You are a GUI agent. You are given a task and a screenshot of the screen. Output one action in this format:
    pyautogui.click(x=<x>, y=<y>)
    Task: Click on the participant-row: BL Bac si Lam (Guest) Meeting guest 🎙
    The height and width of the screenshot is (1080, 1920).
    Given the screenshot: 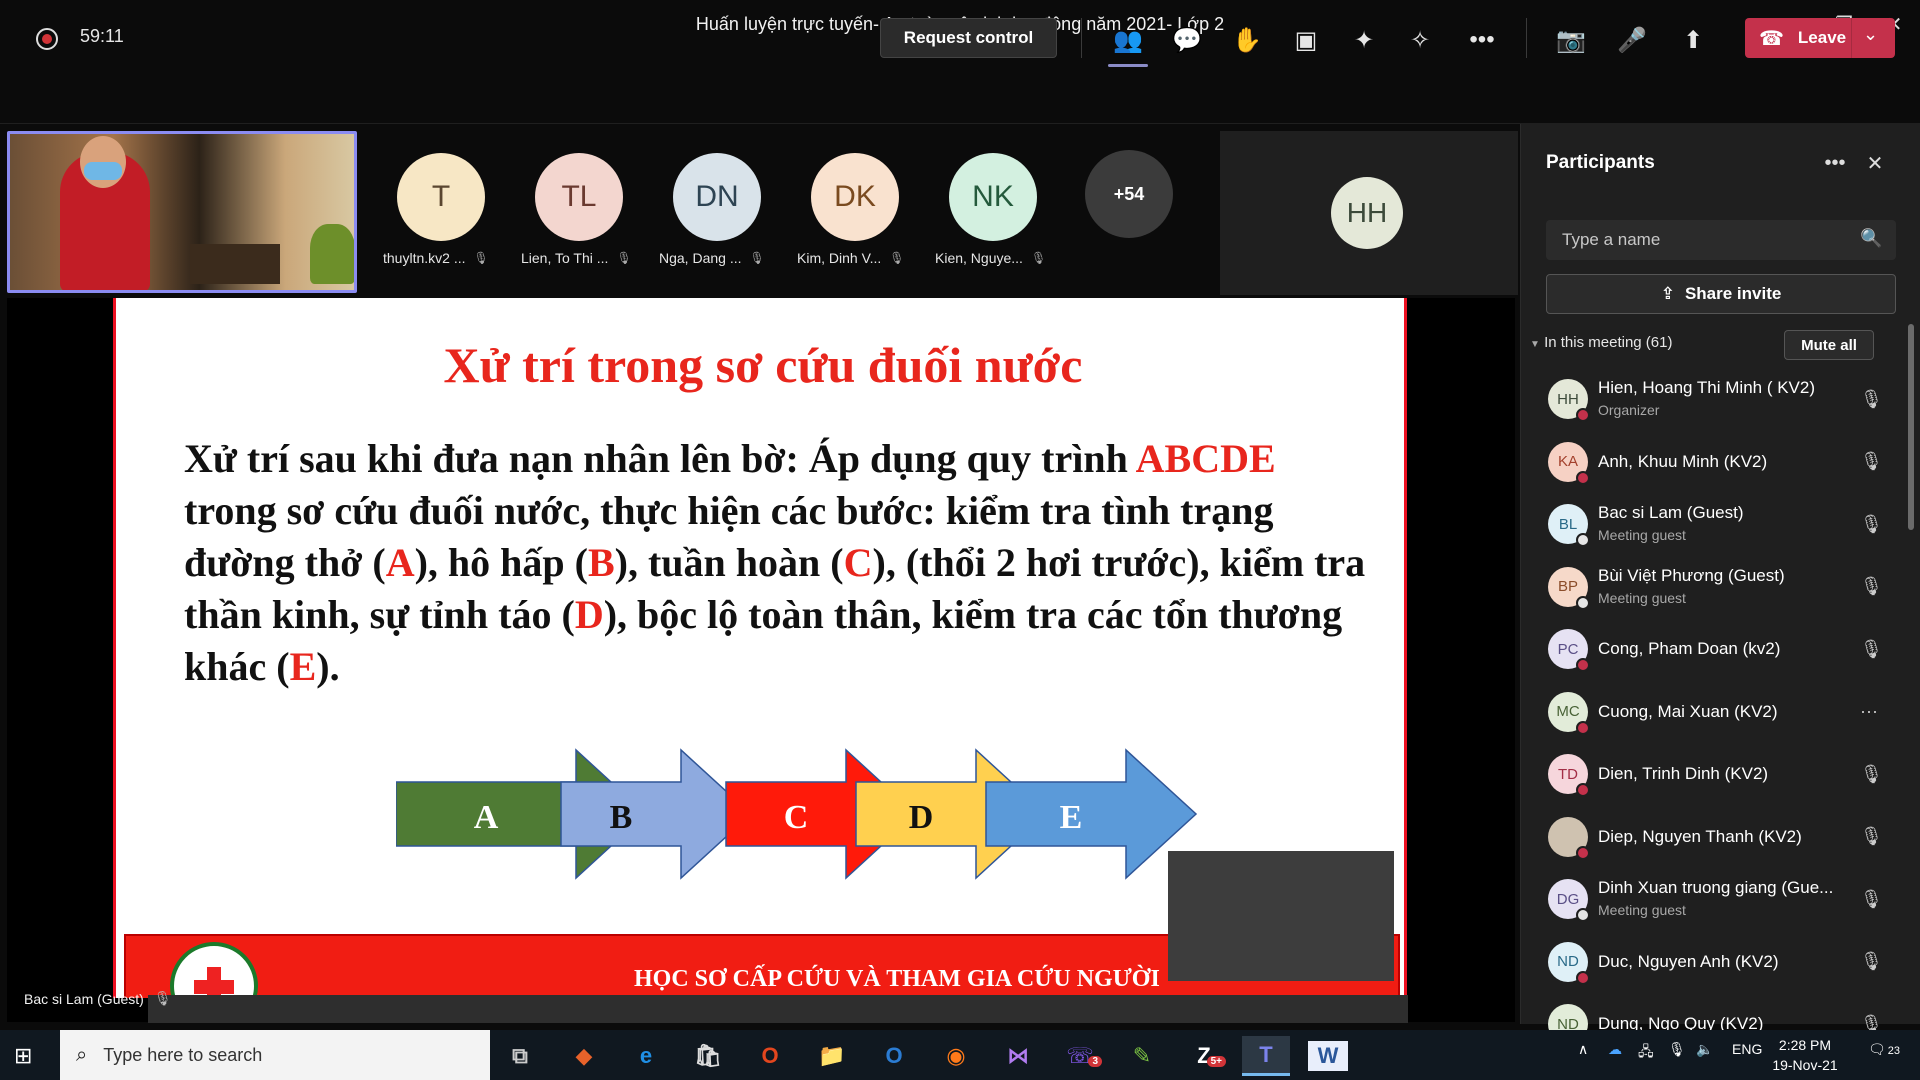 What is the action you would take?
    pyautogui.click(x=1710, y=524)
    